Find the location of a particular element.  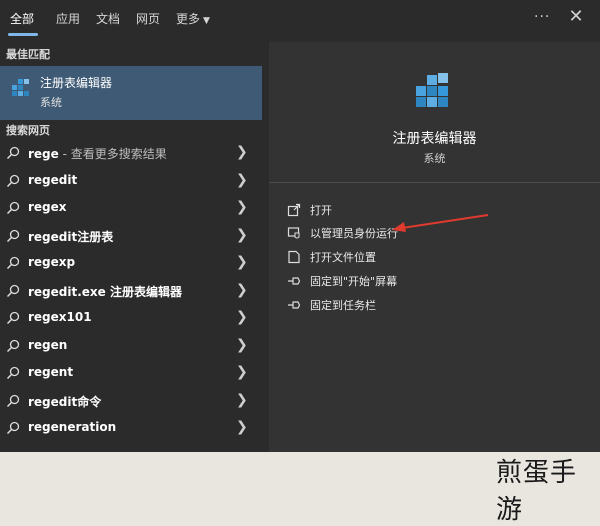

folder-icon is located at coordinates (294, 257).